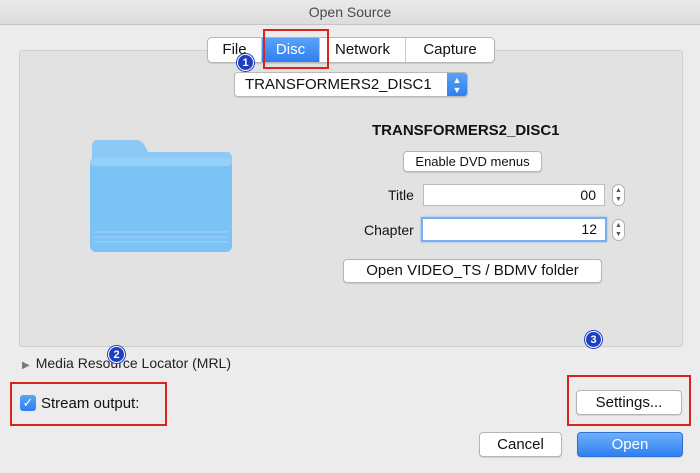  What do you see at coordinates (472, 271) in the screenshot?
I see `open-video-ts-button: Open VIDEO_TS / BDMV folder` at bounding box center [472, 271].